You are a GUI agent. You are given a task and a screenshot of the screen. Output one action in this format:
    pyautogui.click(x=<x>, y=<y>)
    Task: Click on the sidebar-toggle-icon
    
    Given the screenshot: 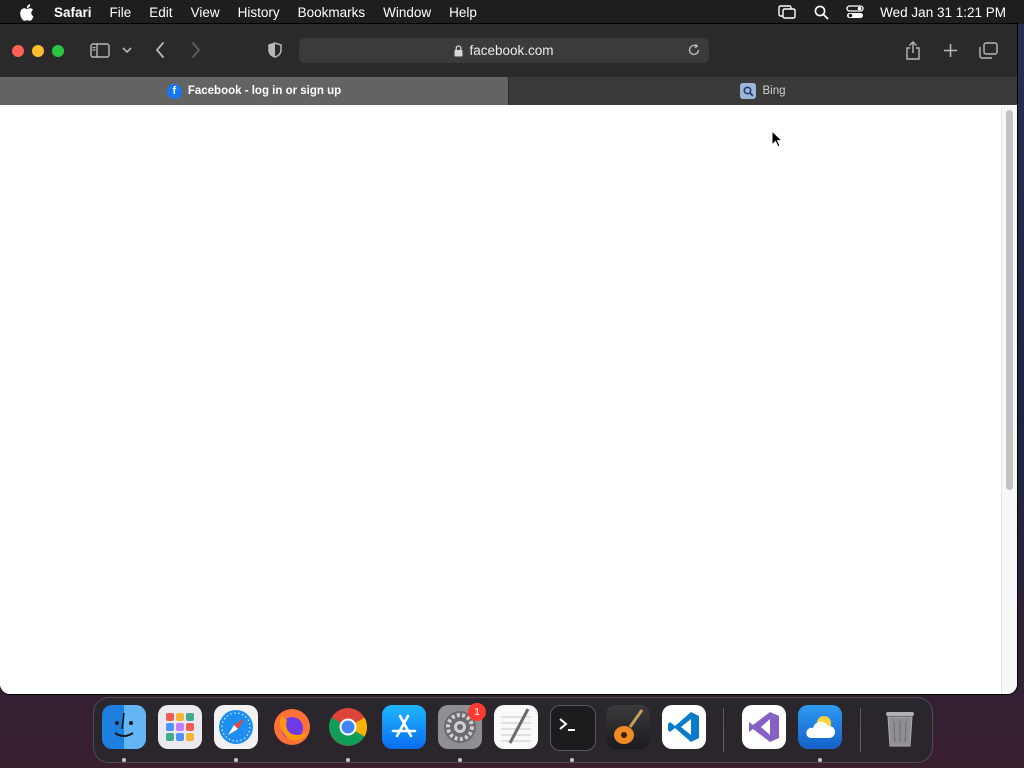 What is the action you would take?
    pyautogui.click(x=100, y=50)
    